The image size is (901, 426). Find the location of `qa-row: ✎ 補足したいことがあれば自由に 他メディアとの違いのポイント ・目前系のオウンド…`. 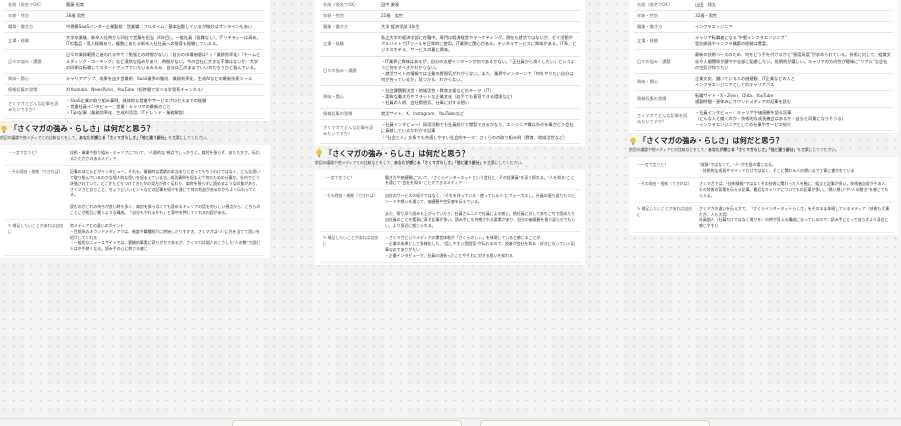

qa-row: ✎ 補足したいことがあれば自由に 他メディアとの違いのポイント ・目前系のオウンド… is located at coordinates (135, 238).